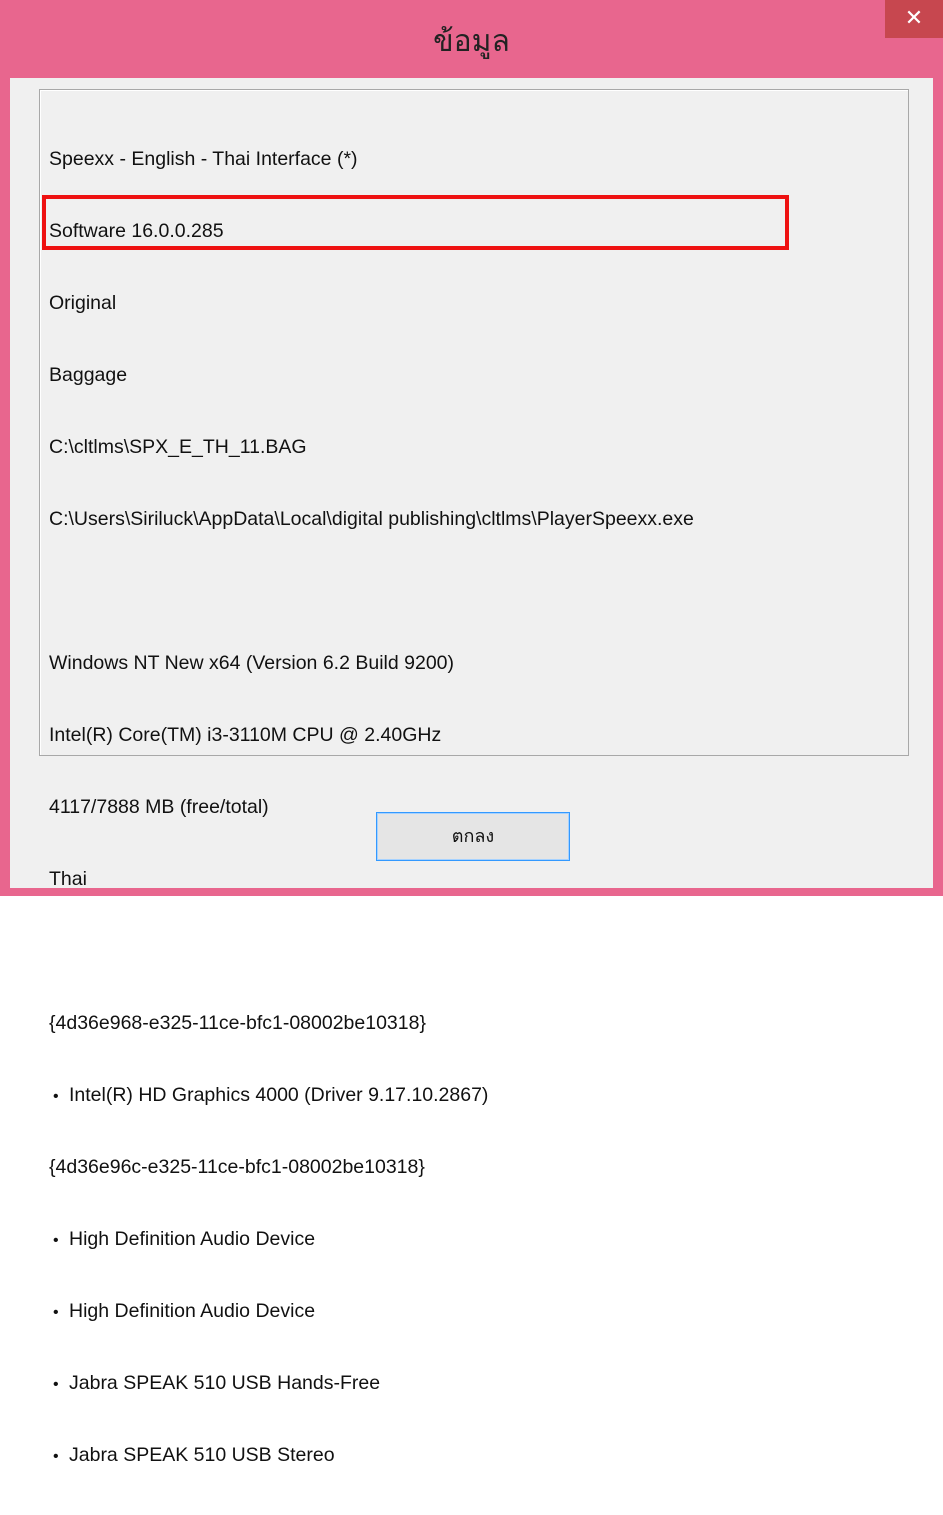 This screenshot has height=1515, width=943. I want to click on memory-line: 4117/7888 MB (free/total), so click(159, 807).